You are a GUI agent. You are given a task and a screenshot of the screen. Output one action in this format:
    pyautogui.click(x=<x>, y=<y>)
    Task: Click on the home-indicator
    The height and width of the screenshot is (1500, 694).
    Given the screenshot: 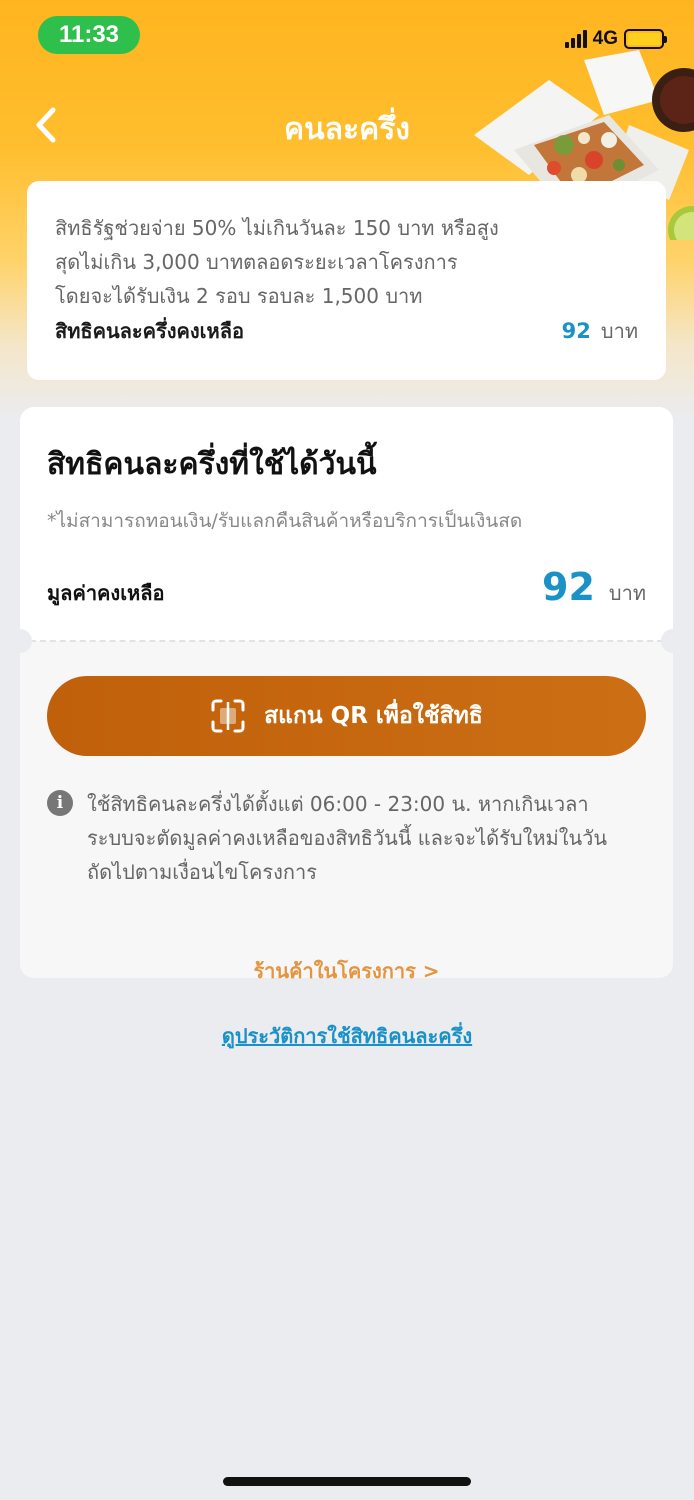 What is the action you would take?
    pyautogui.click(x=347, y=1481)
    